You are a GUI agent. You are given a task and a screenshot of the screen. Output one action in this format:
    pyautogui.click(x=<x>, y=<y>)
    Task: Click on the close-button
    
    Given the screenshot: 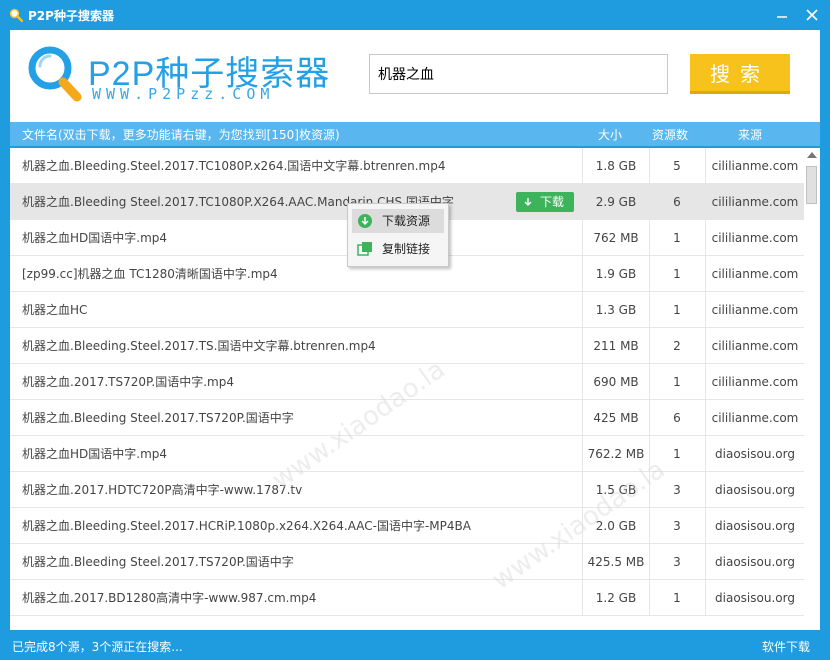 What is the action you would take?
    pyautogui.click(x=812, y=15)
    